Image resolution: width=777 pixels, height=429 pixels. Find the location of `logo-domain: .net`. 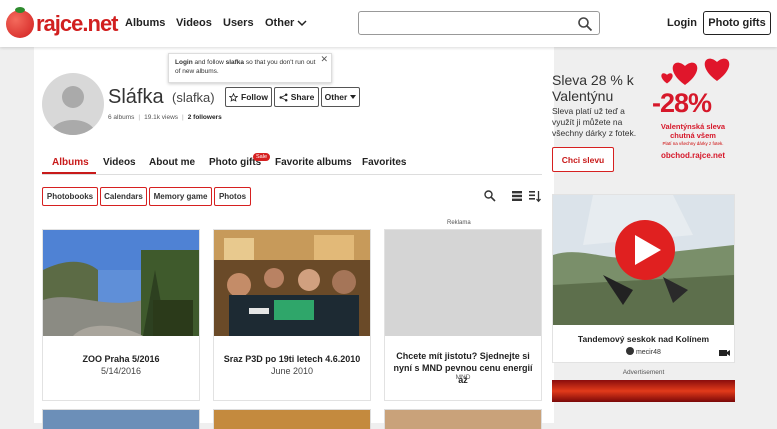

logo-domain: .net is located at coordinates (100, 23).